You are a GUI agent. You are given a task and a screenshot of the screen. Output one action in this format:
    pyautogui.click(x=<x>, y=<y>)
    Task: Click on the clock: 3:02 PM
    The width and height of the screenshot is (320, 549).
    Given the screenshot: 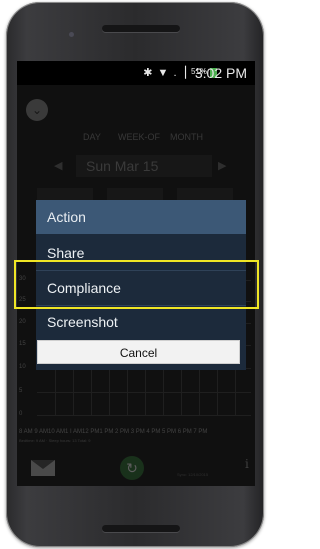 What is the action you would take?
    pyautogui.click(x=220, y=73)
    